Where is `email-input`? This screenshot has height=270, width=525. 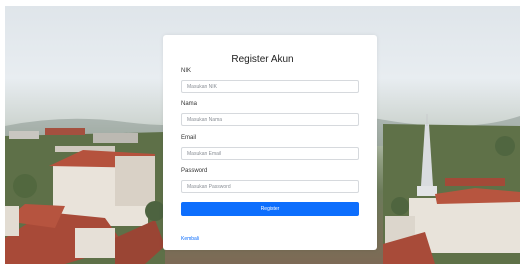 email-input is located at coordinates (270, 153).